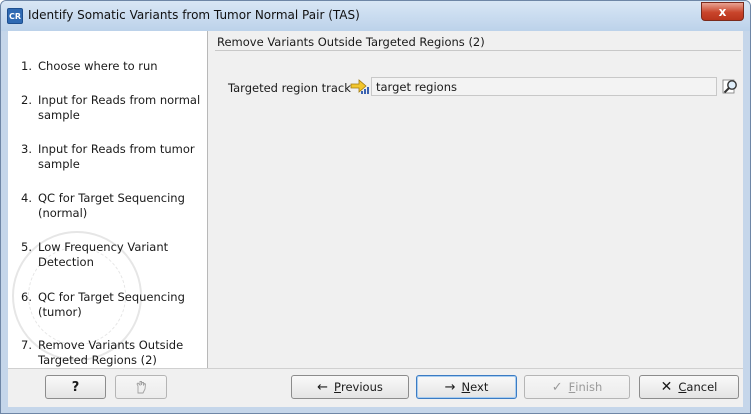 The width and height of the screenshot is (751, 414). I want to click on step-label: Low Frequency Variant Detection, so click(103, 254).